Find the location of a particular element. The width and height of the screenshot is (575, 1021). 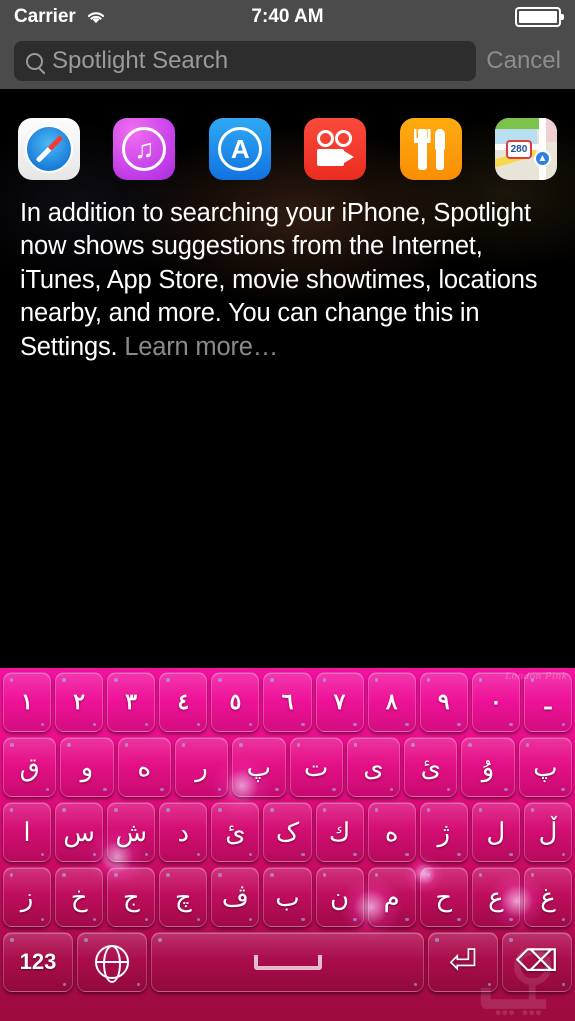

status-bar: Carrier 7:40 AM is located at coordinates (287, 16).